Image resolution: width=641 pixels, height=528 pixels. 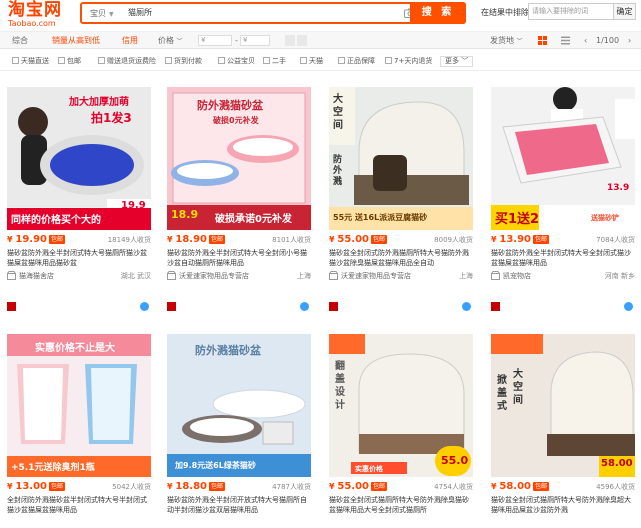 I want to click on list-view-icon, so click(x=565, y=40).